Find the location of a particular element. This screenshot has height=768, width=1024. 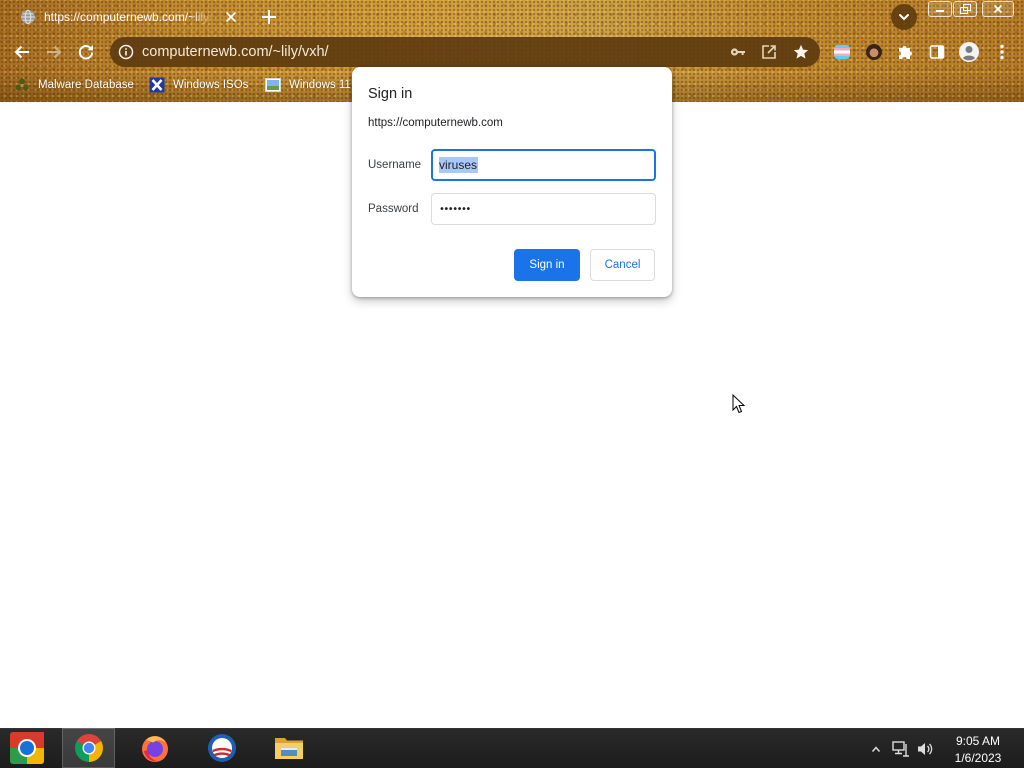

arrow-left-icon is located at coordinates (22, 52).